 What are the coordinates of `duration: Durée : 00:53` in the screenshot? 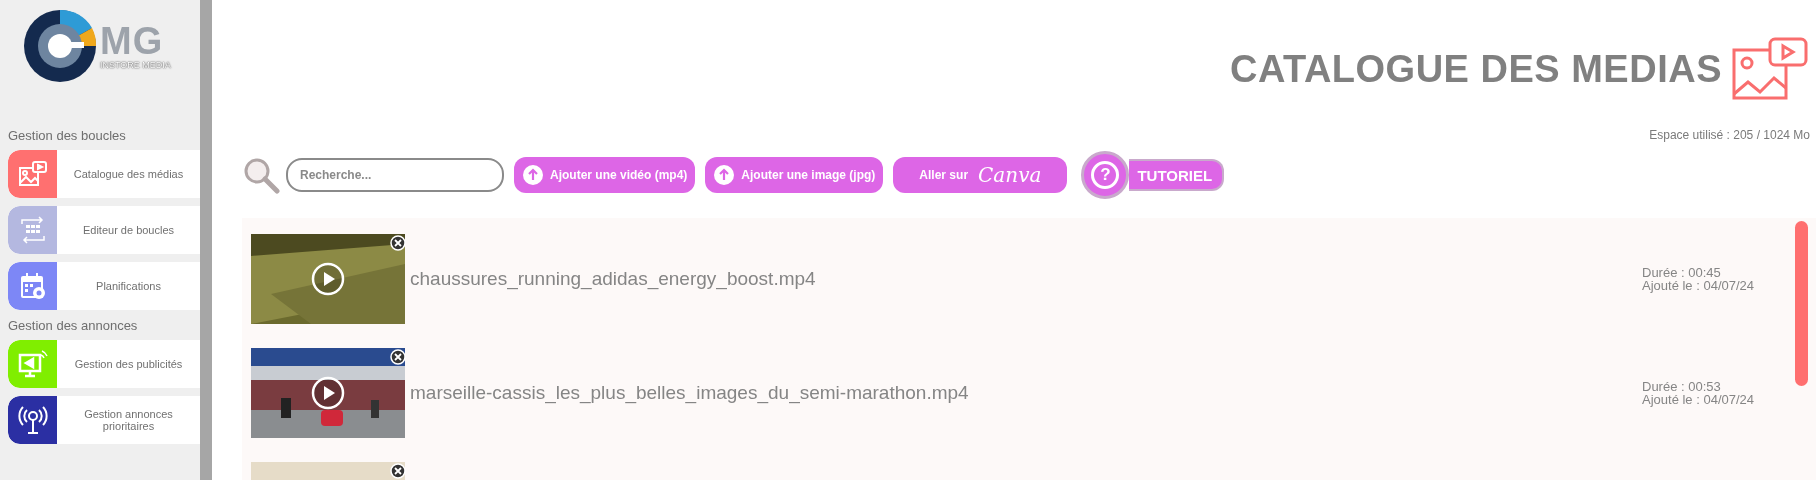 It's located at (1682, 386).